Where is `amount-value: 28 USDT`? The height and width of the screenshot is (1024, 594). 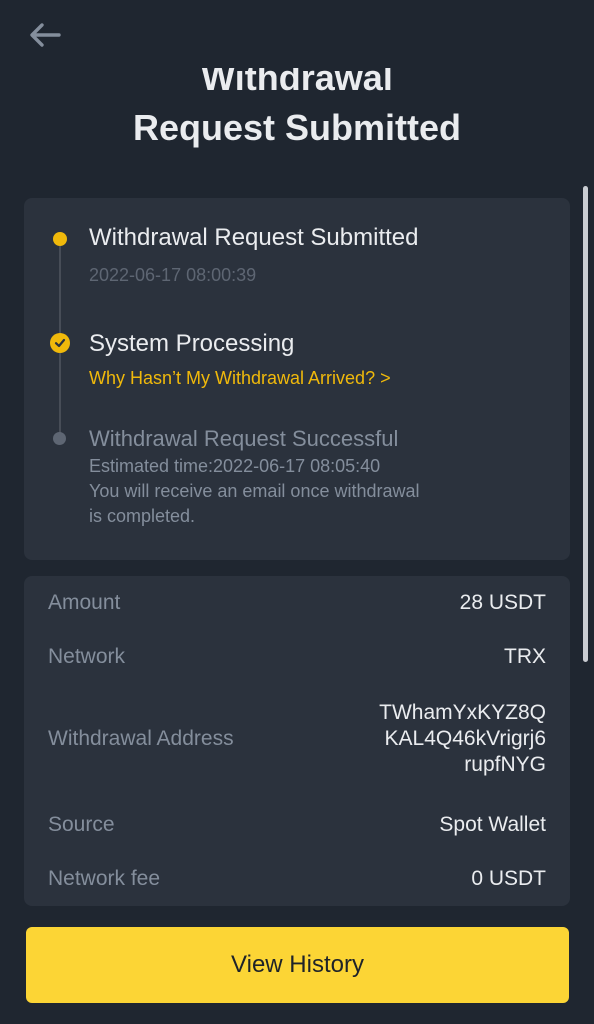
amount-value: 28 USDT is located at coordinates (502, 602).